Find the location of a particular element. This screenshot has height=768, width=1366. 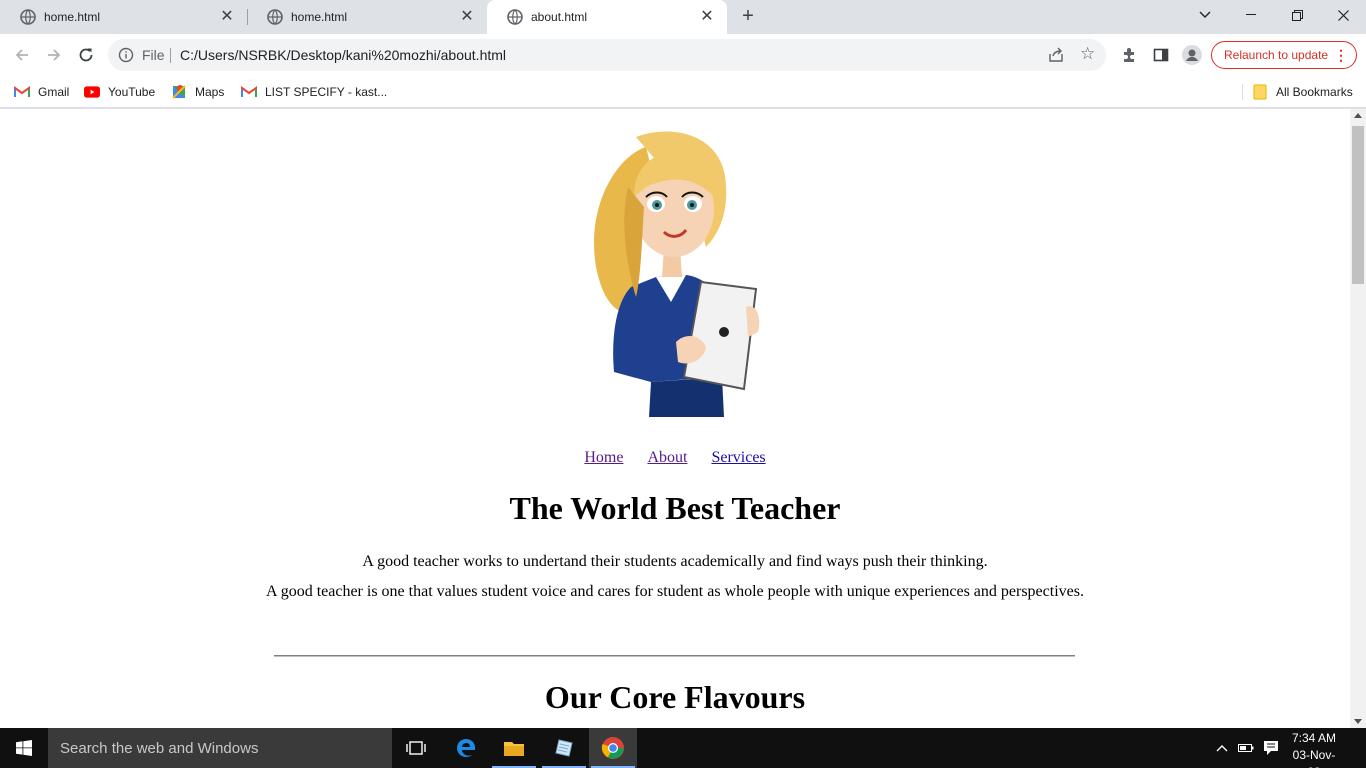

share-icon is located at coordinates (1056, 55).